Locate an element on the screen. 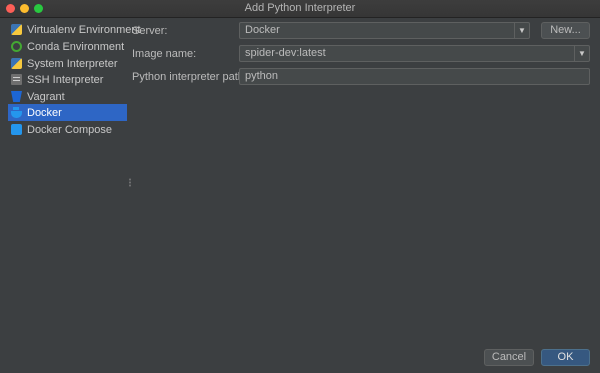 The image size is (600, 373). sidebar-item-label: Docker is located at coordinates (44, 112).